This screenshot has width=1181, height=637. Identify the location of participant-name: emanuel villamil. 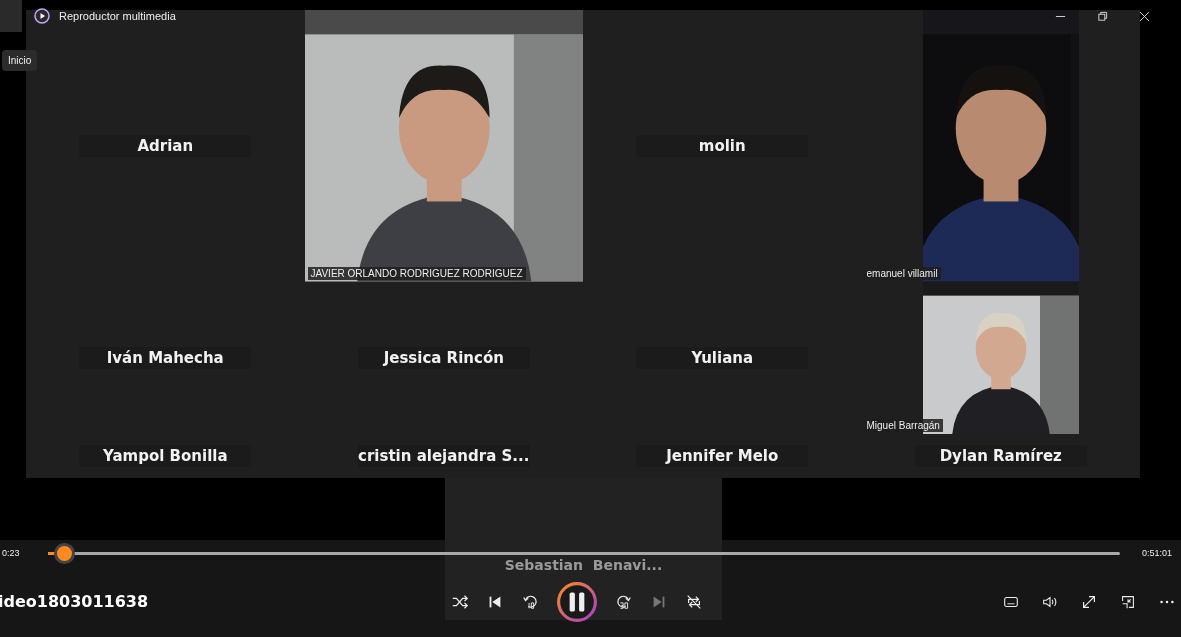
(902, 273).